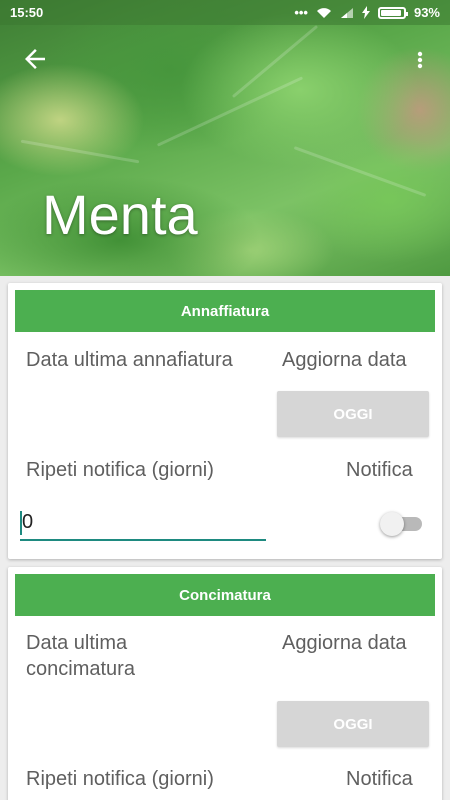 Image resolution: width=450 pixels, height=800 pixels. Describe the element at coordinates (120, 214) in the screenshot. I see `page-title: Menta` at that location.